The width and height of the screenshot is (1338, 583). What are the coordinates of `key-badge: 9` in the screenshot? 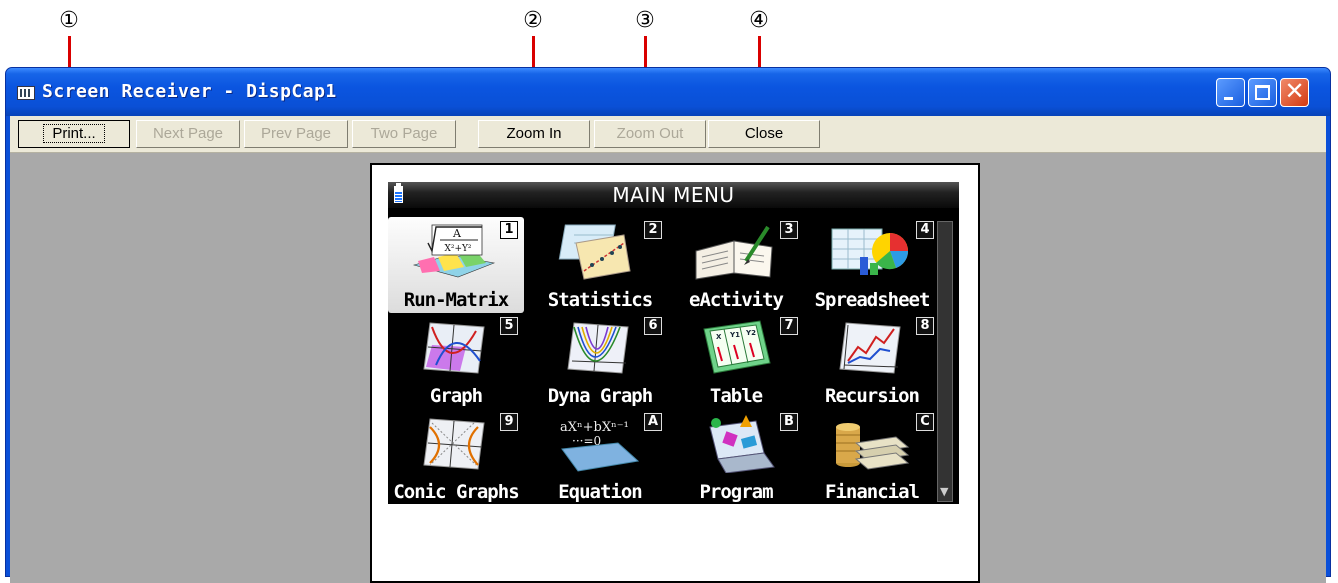 It's located at (509, 422).